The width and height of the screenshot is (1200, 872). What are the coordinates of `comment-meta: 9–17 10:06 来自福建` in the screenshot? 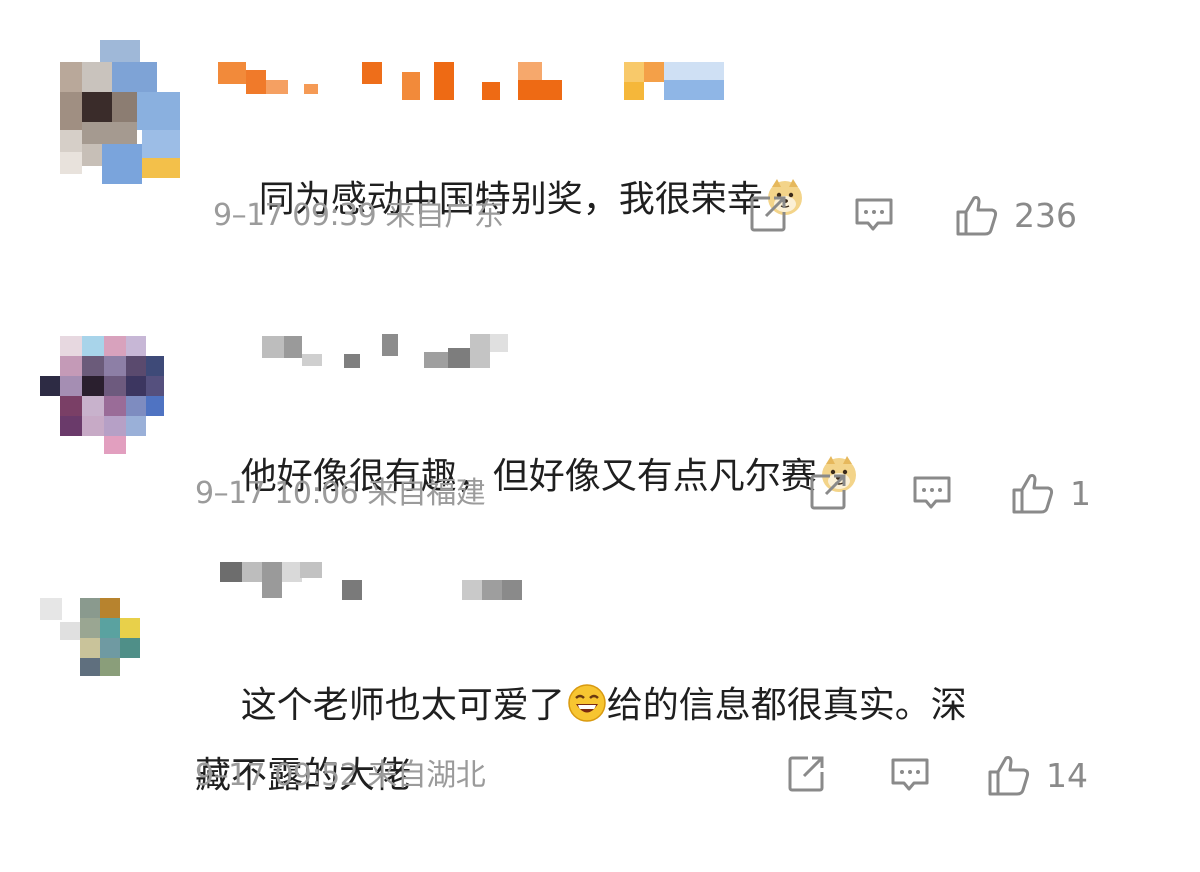 It's located at (340, 494).